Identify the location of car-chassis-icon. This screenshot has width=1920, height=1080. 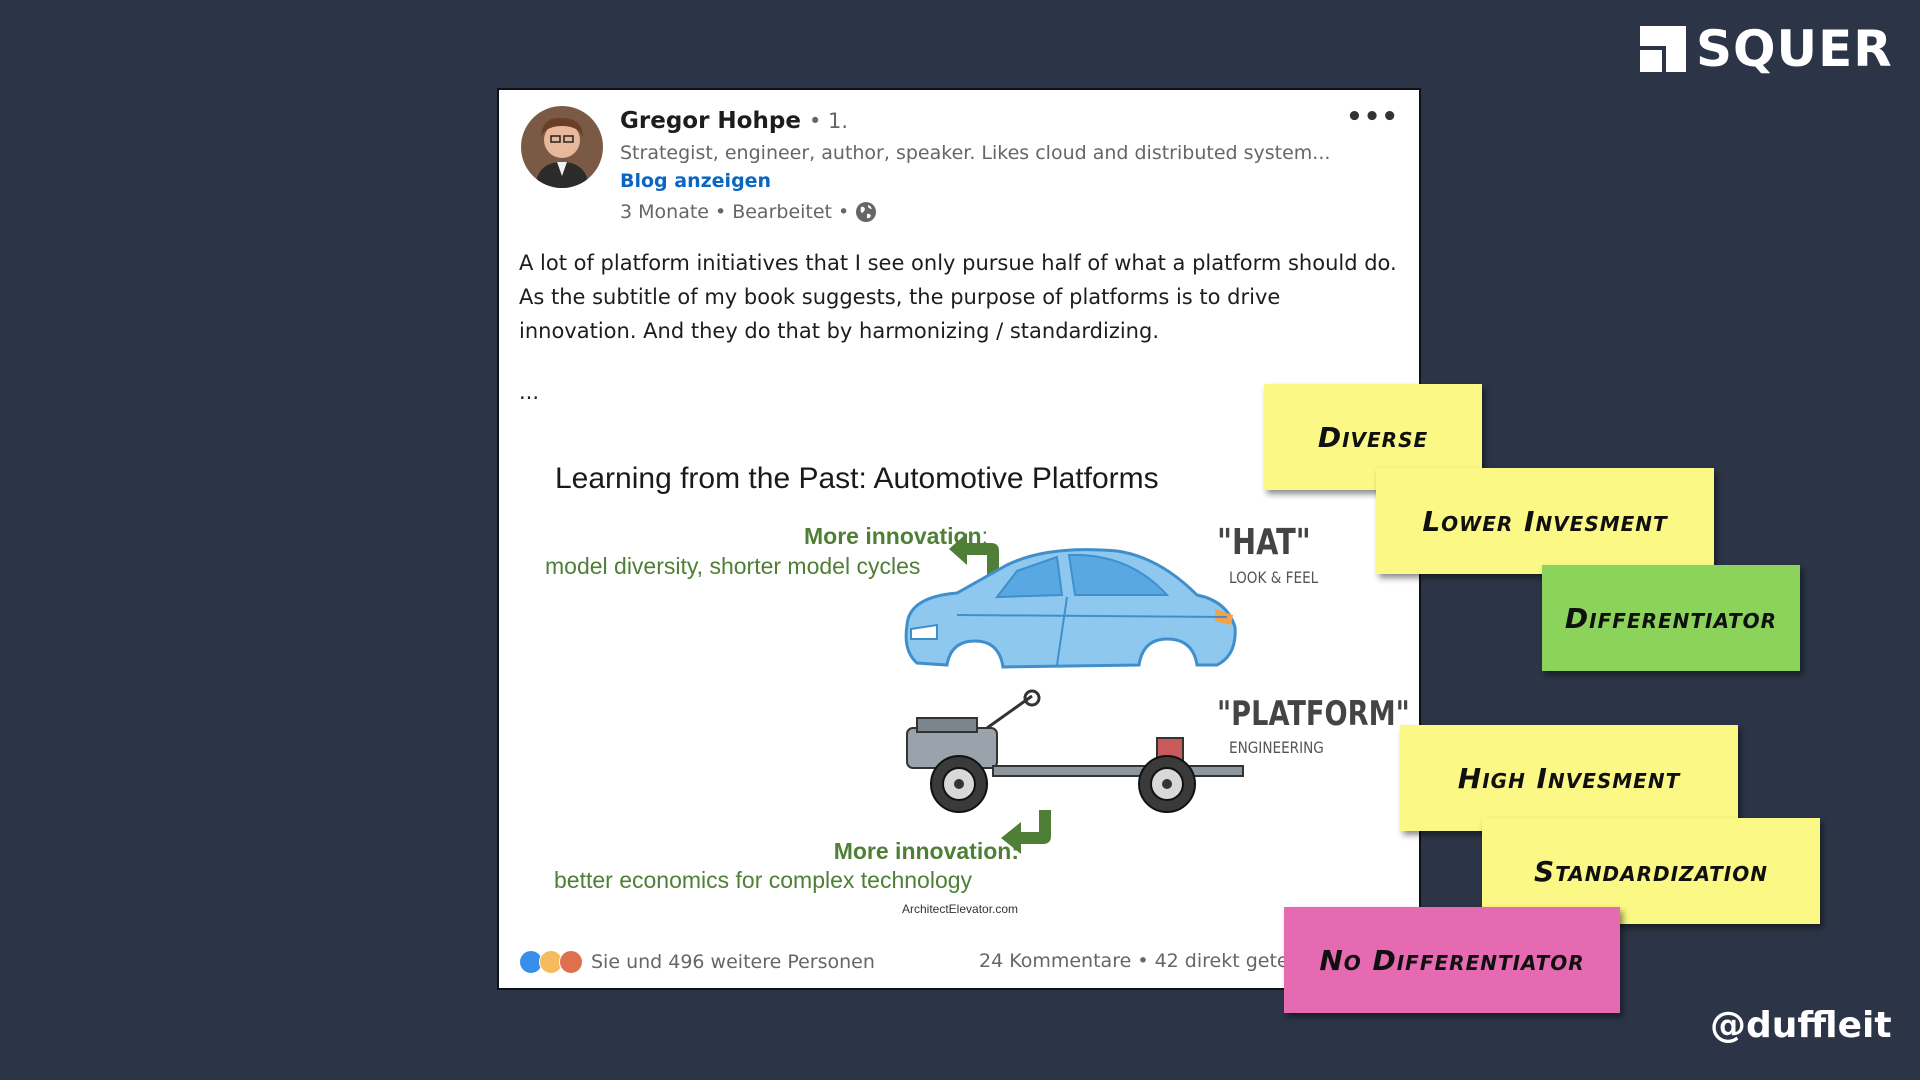
(1075, 751).